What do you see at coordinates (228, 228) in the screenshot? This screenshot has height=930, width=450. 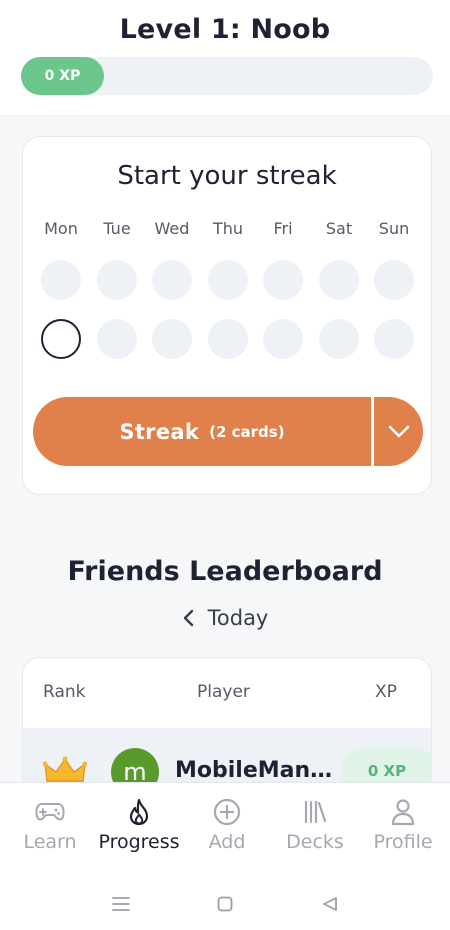 I see `day-label-thu: Thu` at bounding box center [228, 228].